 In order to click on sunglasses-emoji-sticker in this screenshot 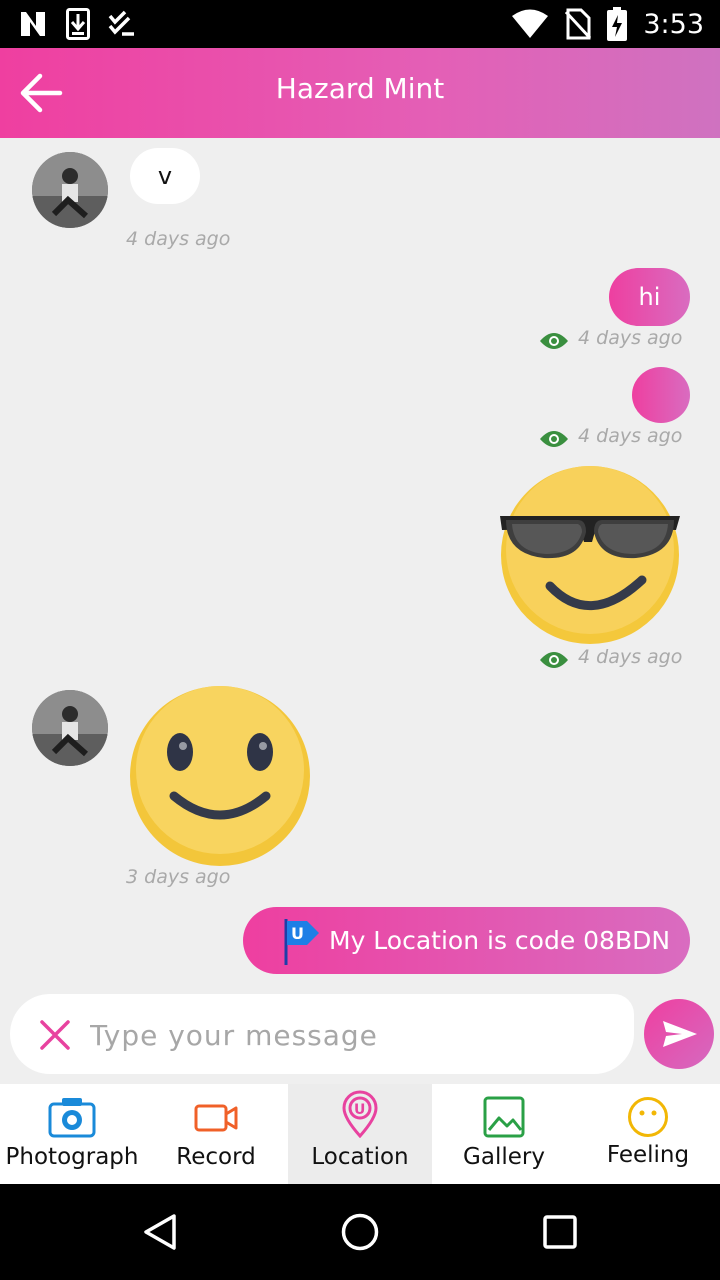, I will do `click(590, 555)`.